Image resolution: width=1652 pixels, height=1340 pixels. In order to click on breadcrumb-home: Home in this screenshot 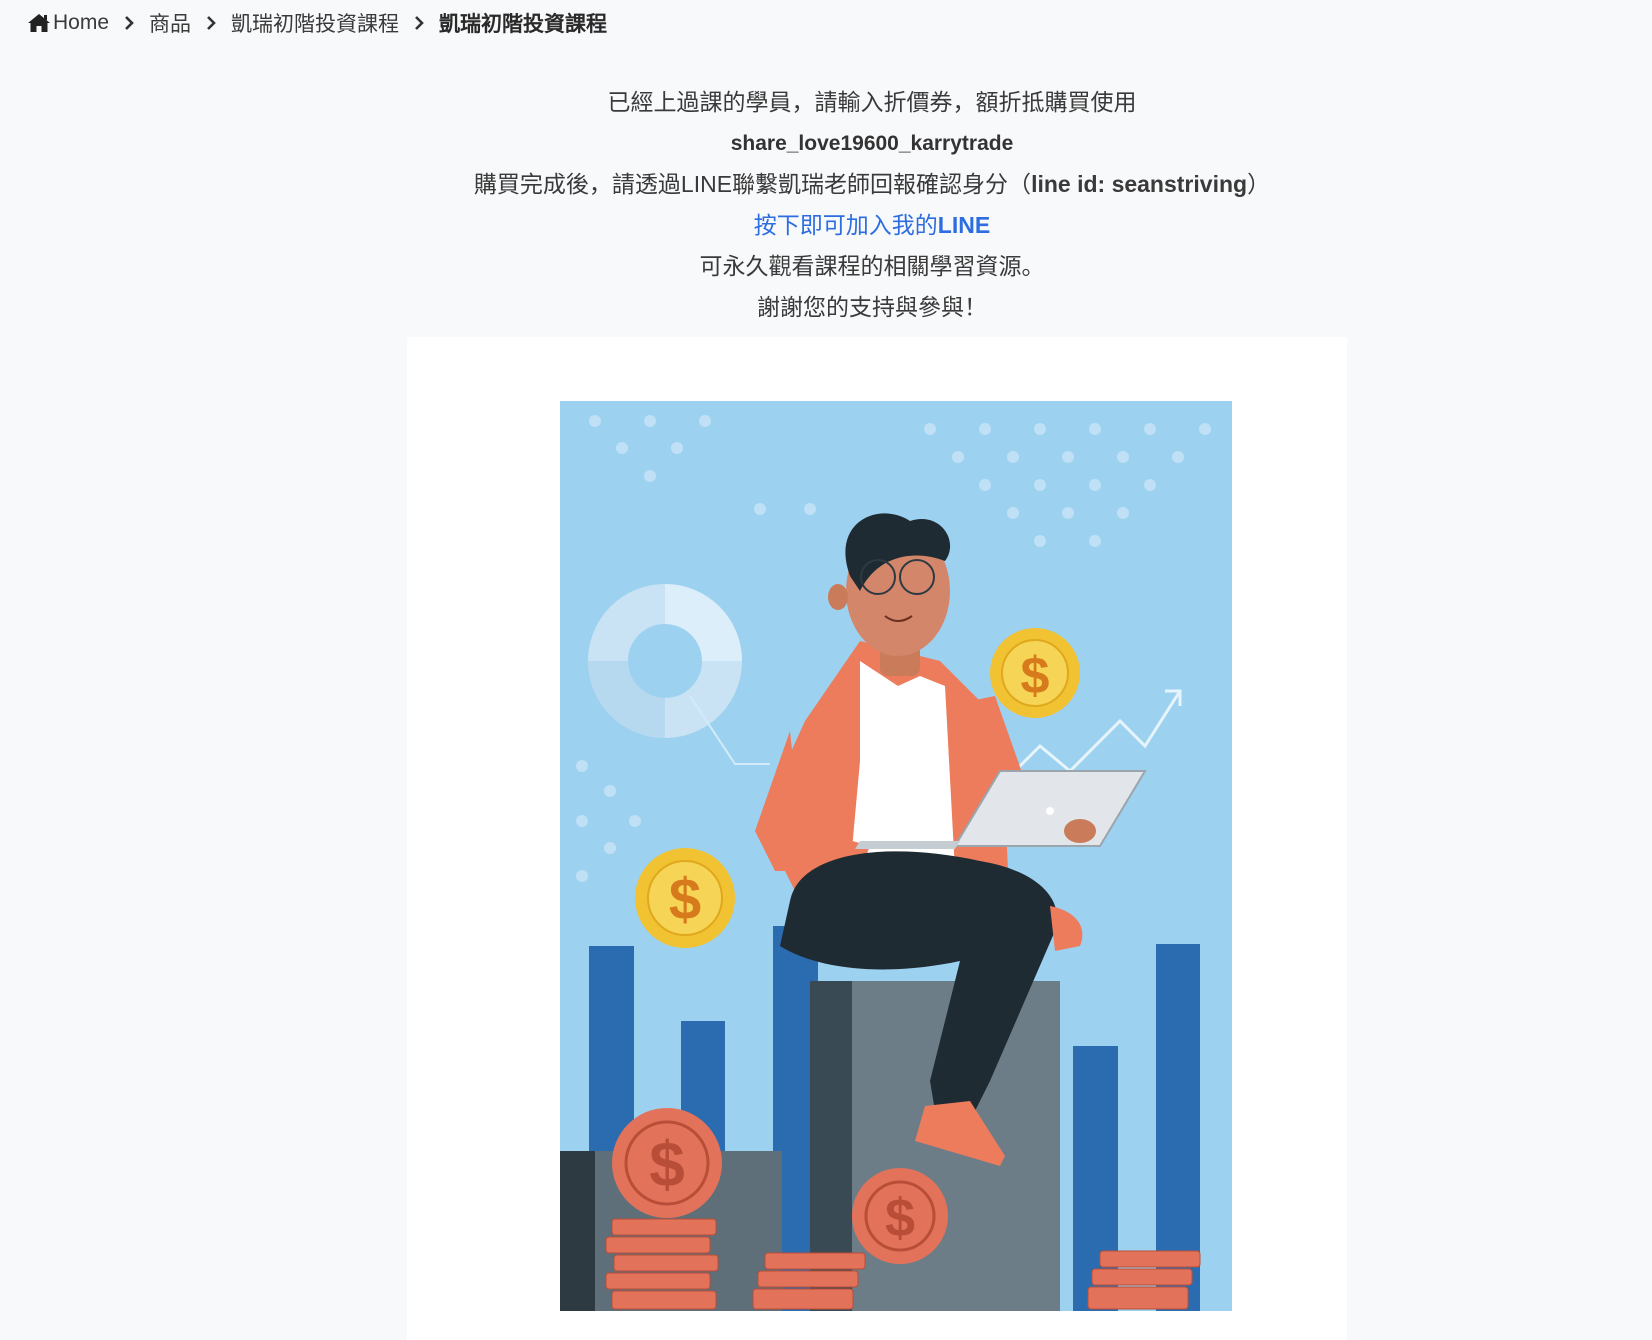, I will do `click(68, 23)`.